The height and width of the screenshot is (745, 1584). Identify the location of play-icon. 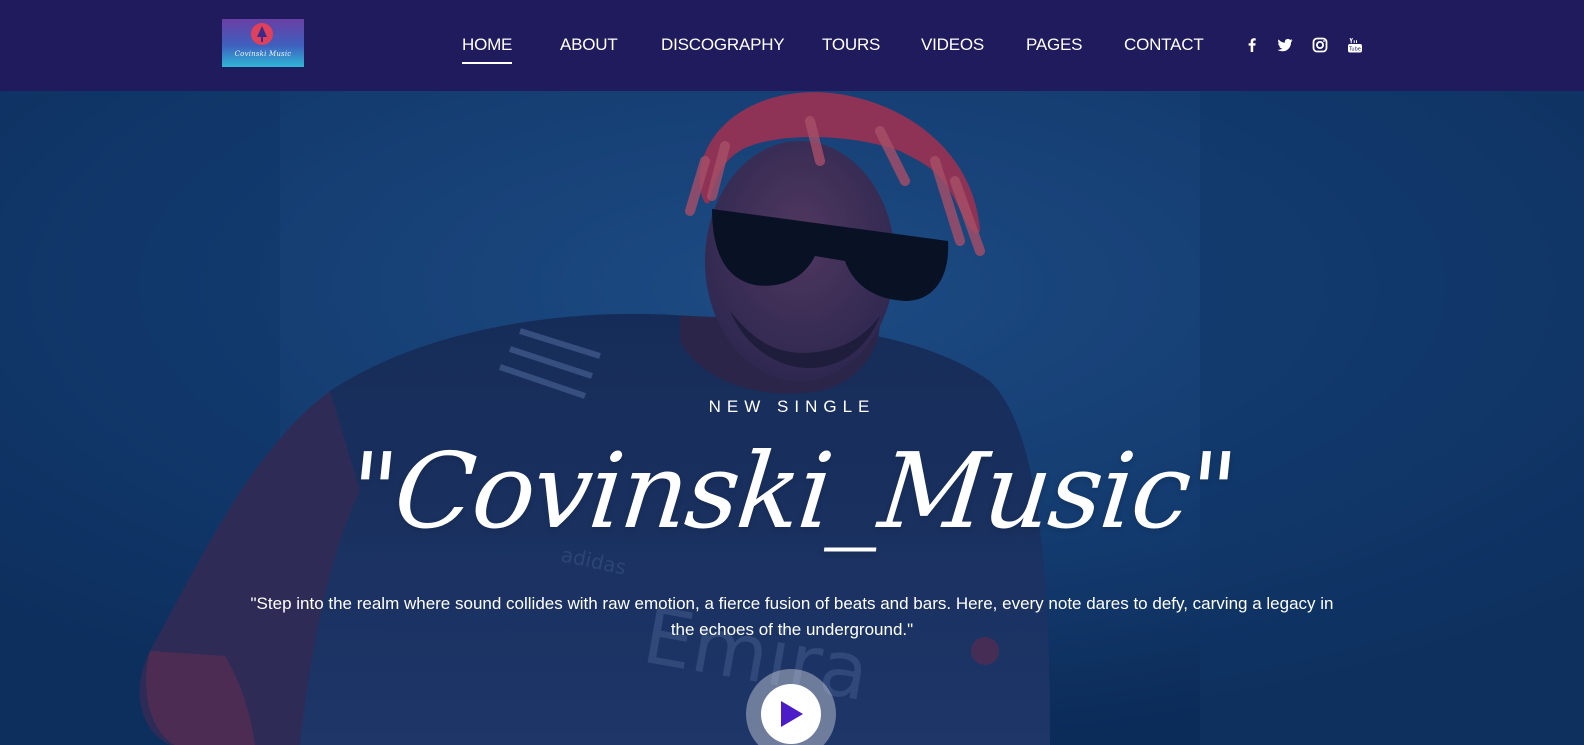
(792, 714).